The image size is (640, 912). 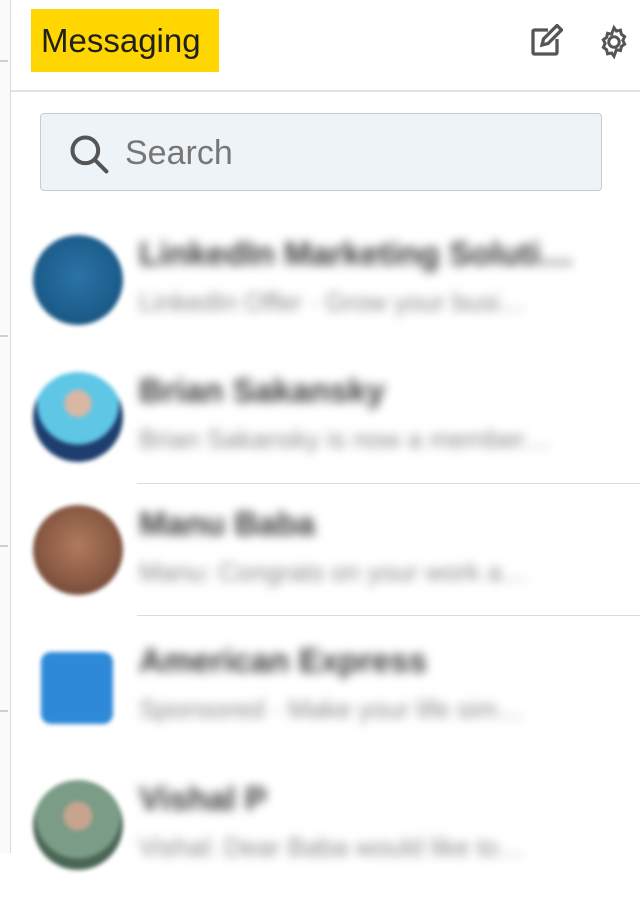 I want to click on conversation-name: American Express, so click(x=283, y=660).